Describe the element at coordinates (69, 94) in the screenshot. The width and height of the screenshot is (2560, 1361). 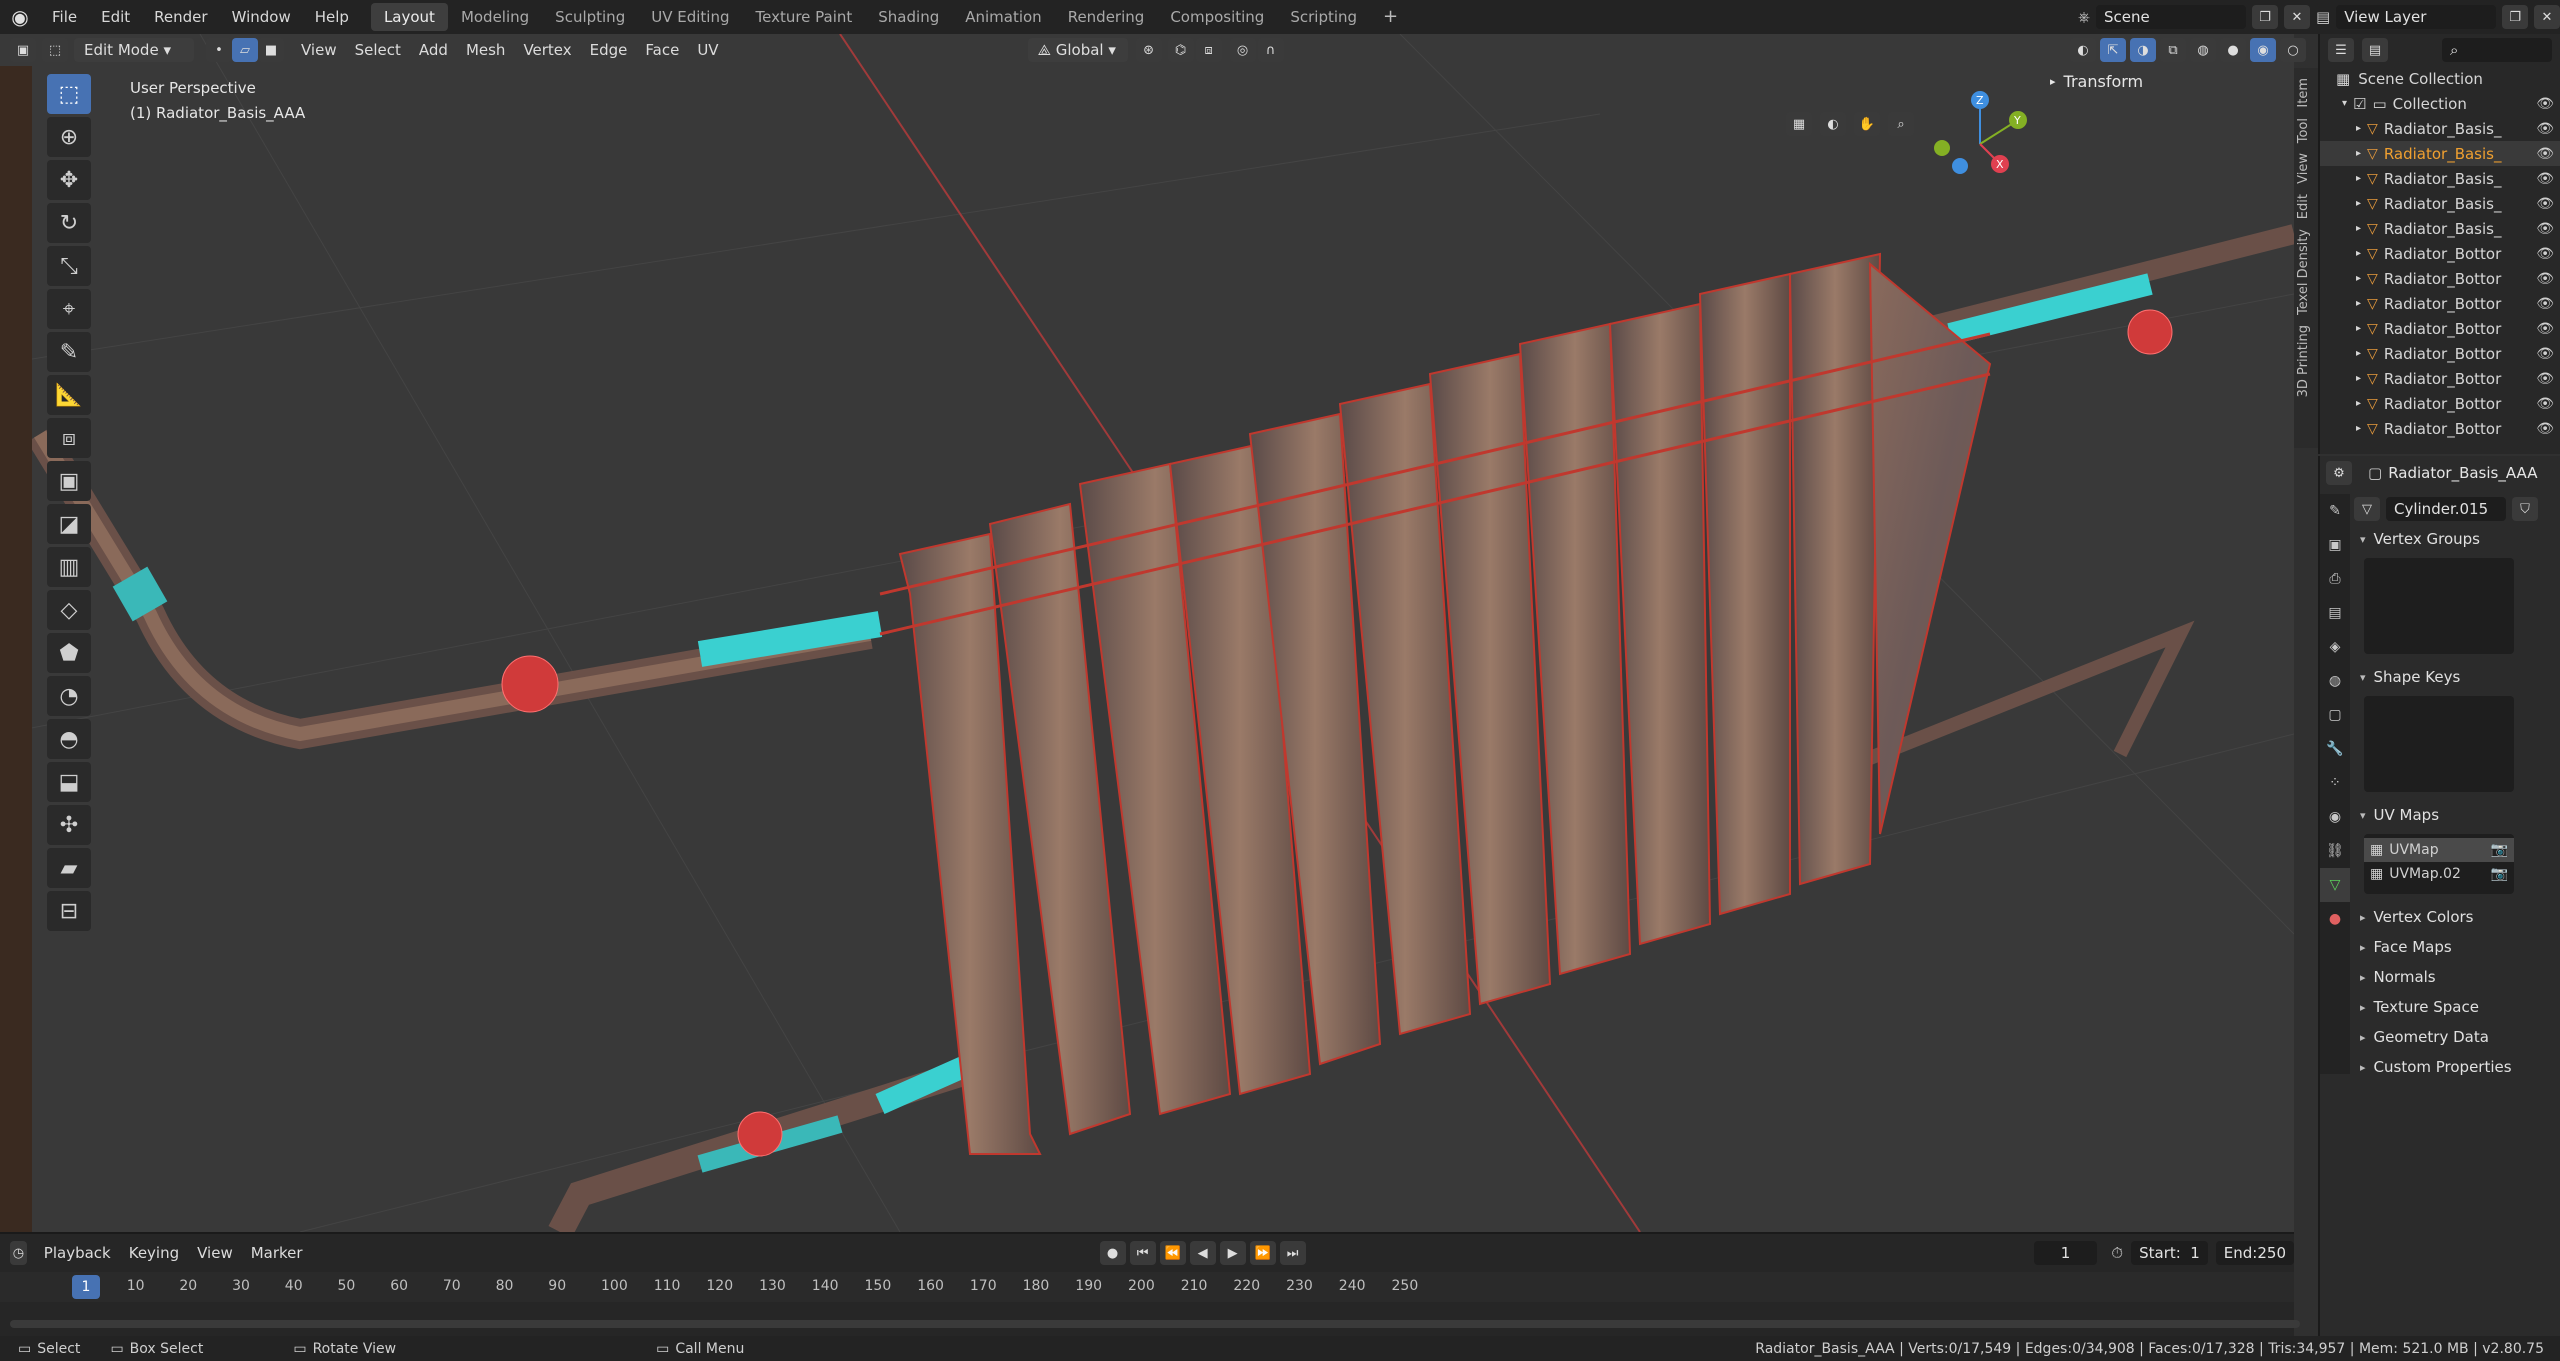
I see `select-box-tool-icon: ⬚` at that location.